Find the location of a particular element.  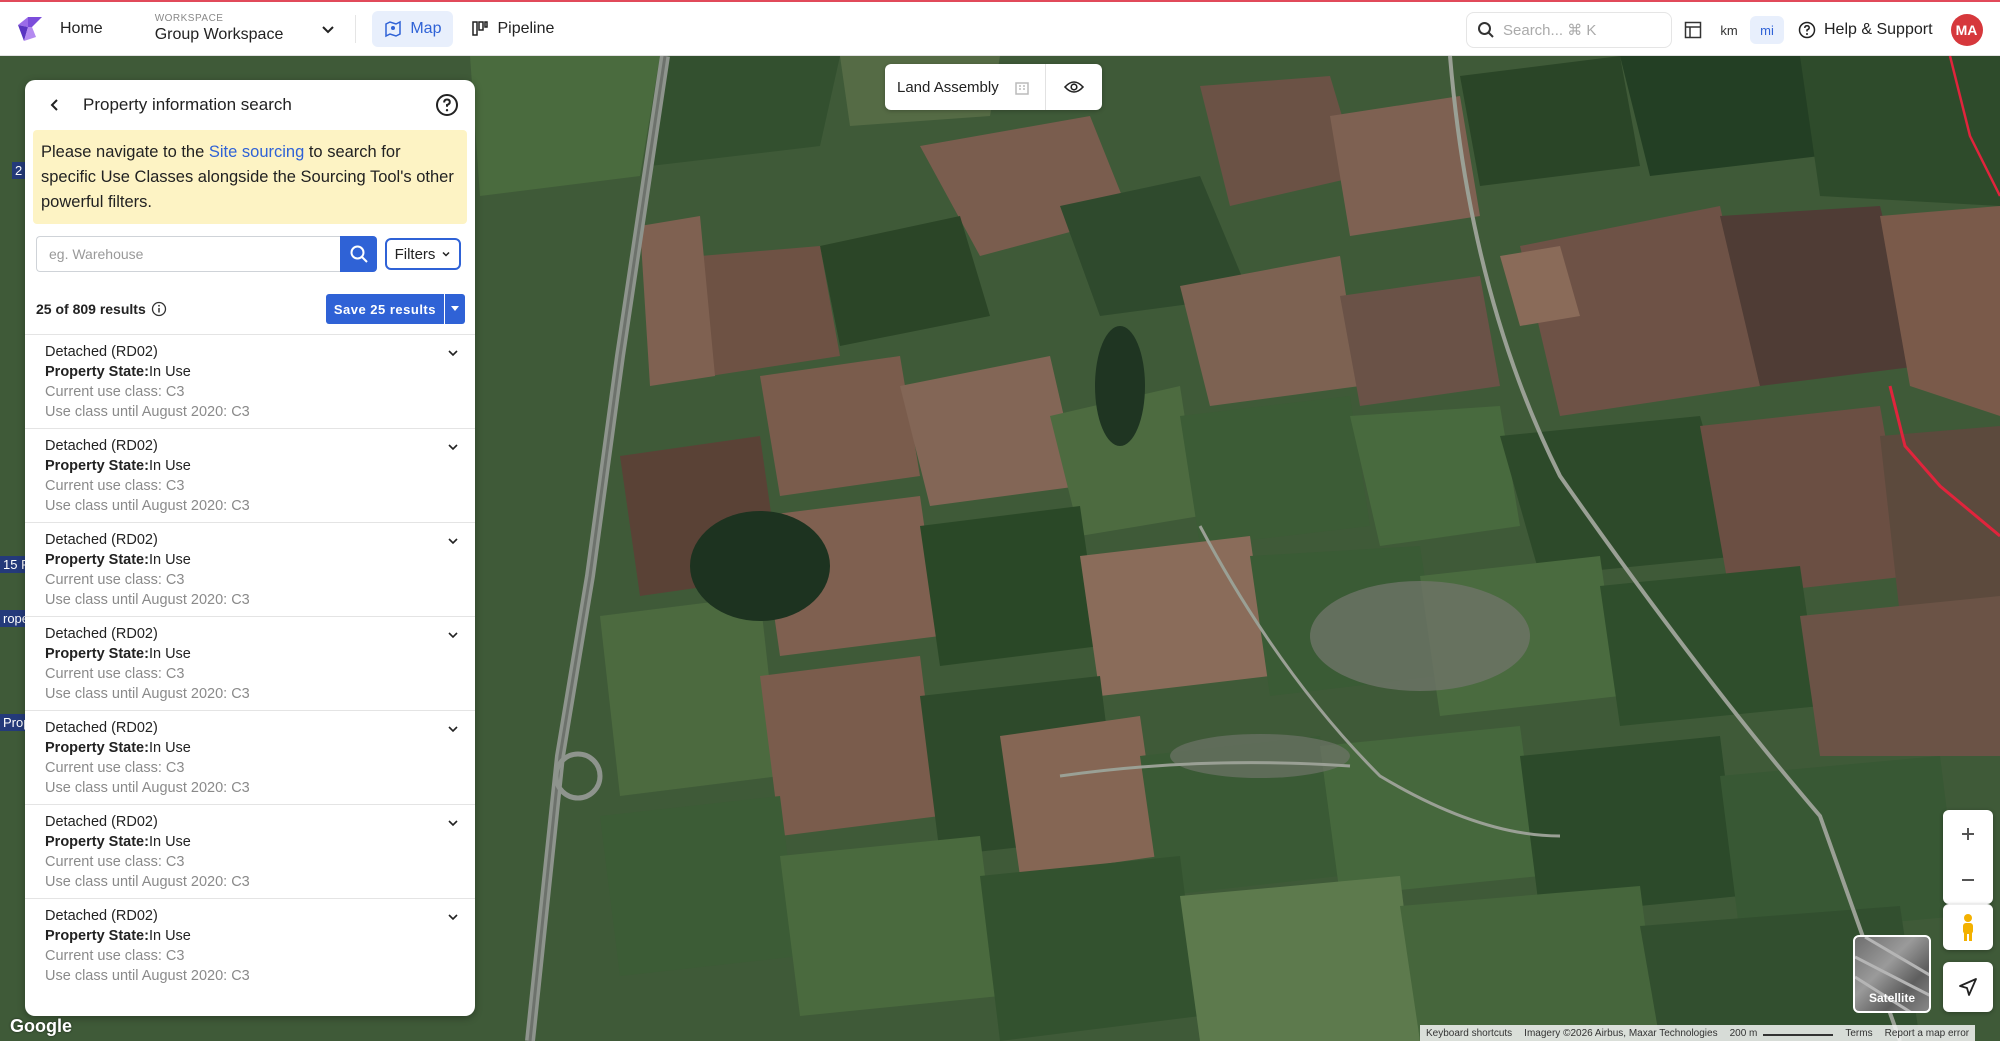

search-button is located at coordinates (358, 254).